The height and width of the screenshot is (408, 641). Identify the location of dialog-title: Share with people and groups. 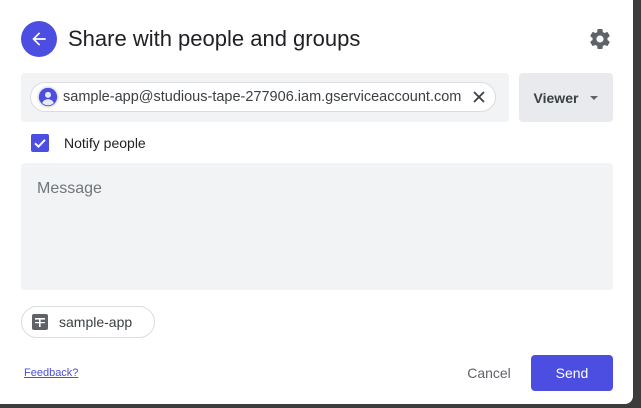
(214, 38).